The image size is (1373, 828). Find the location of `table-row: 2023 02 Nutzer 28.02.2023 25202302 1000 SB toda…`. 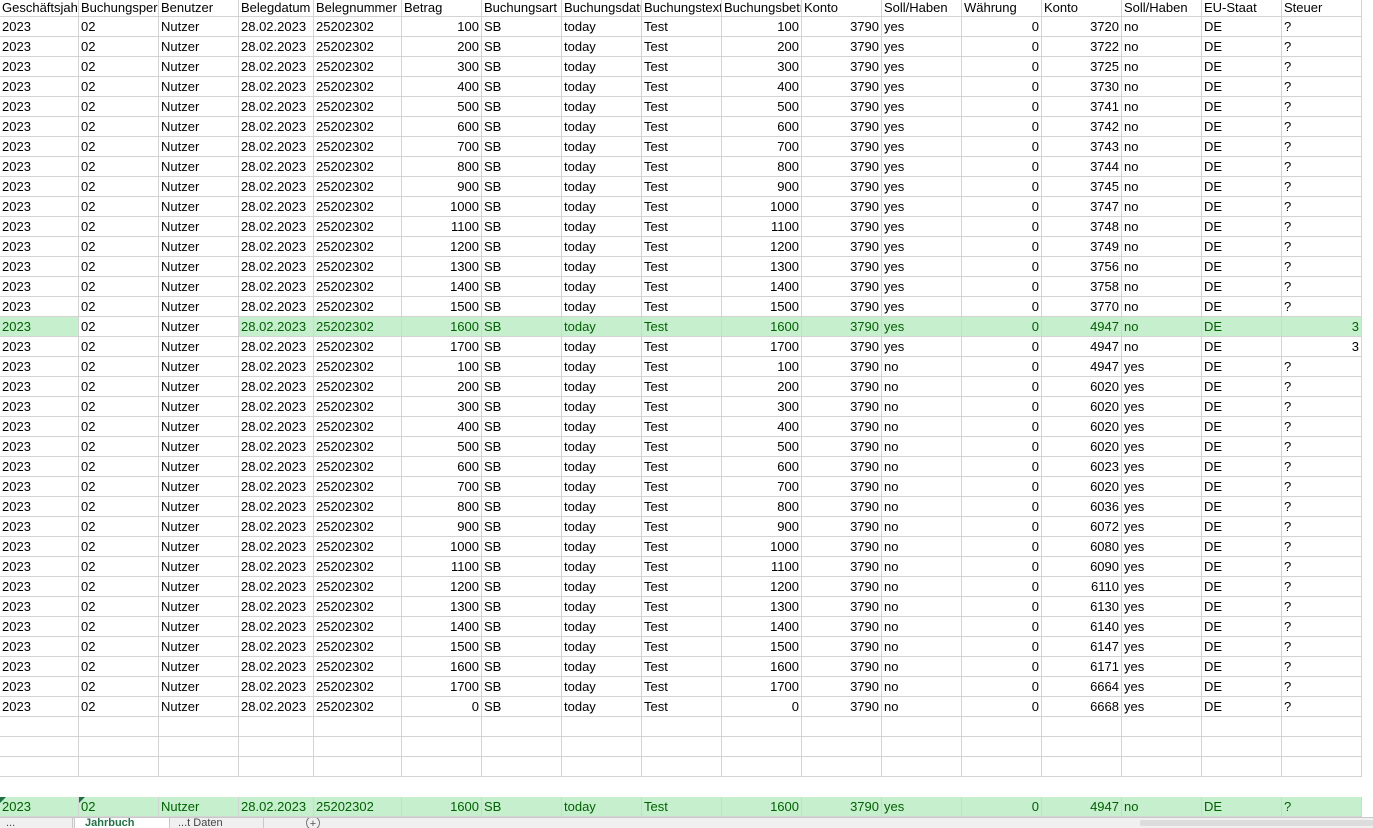

table-row: 2023 02 Nutzer 28.02.2023 25202302 1000 SB toda… is located at coordinates (686, 207).